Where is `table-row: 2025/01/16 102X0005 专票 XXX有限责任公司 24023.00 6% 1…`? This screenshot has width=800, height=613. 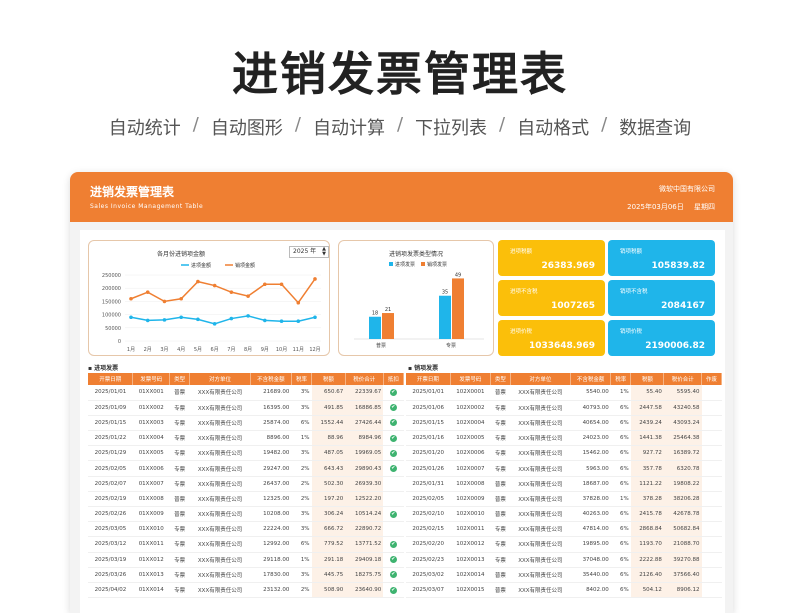
table-row: 2025/01/16 102X0005 专票 XXX有限责任公司 24023.00 6% 1… is located at coordinates (564, 438).